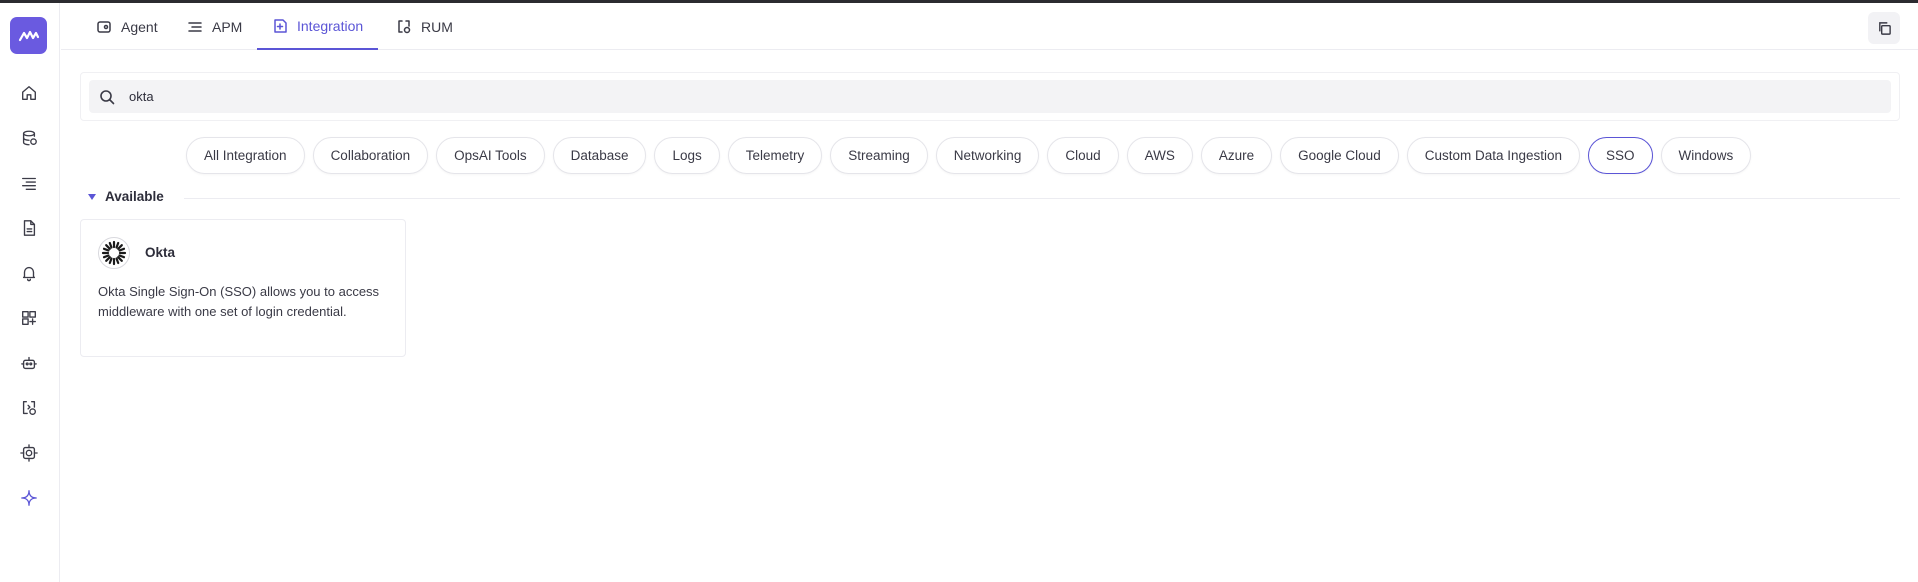  I want to click on card-title: Okta, so click(160, 252).